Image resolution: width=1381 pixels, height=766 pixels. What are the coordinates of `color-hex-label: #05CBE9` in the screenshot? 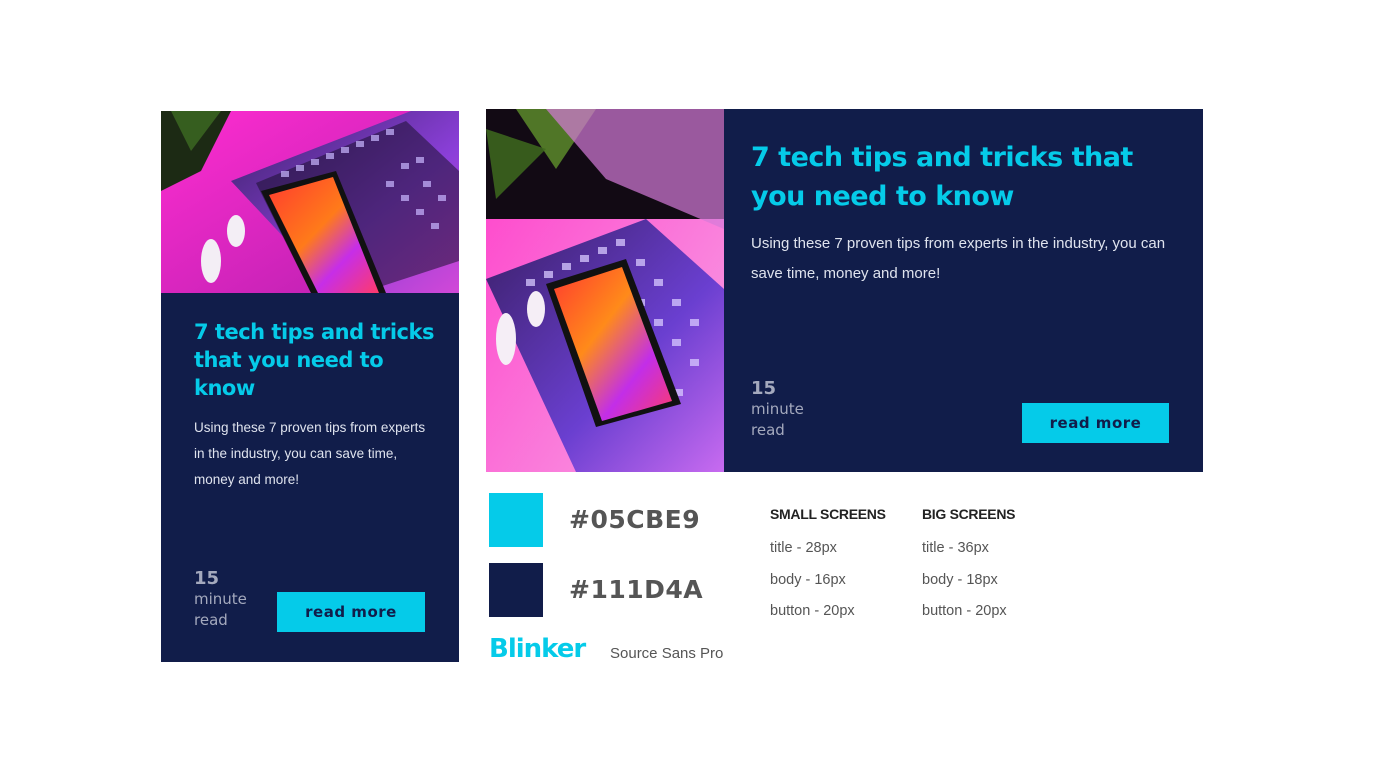 It's located at (635, 519).